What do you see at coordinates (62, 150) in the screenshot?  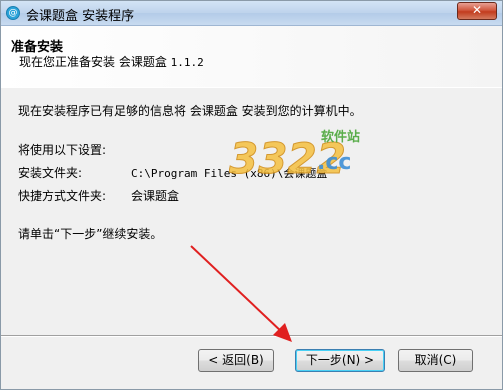 I see `settings-heading: 将使用以下设置:` at bounding box center [62, 150].